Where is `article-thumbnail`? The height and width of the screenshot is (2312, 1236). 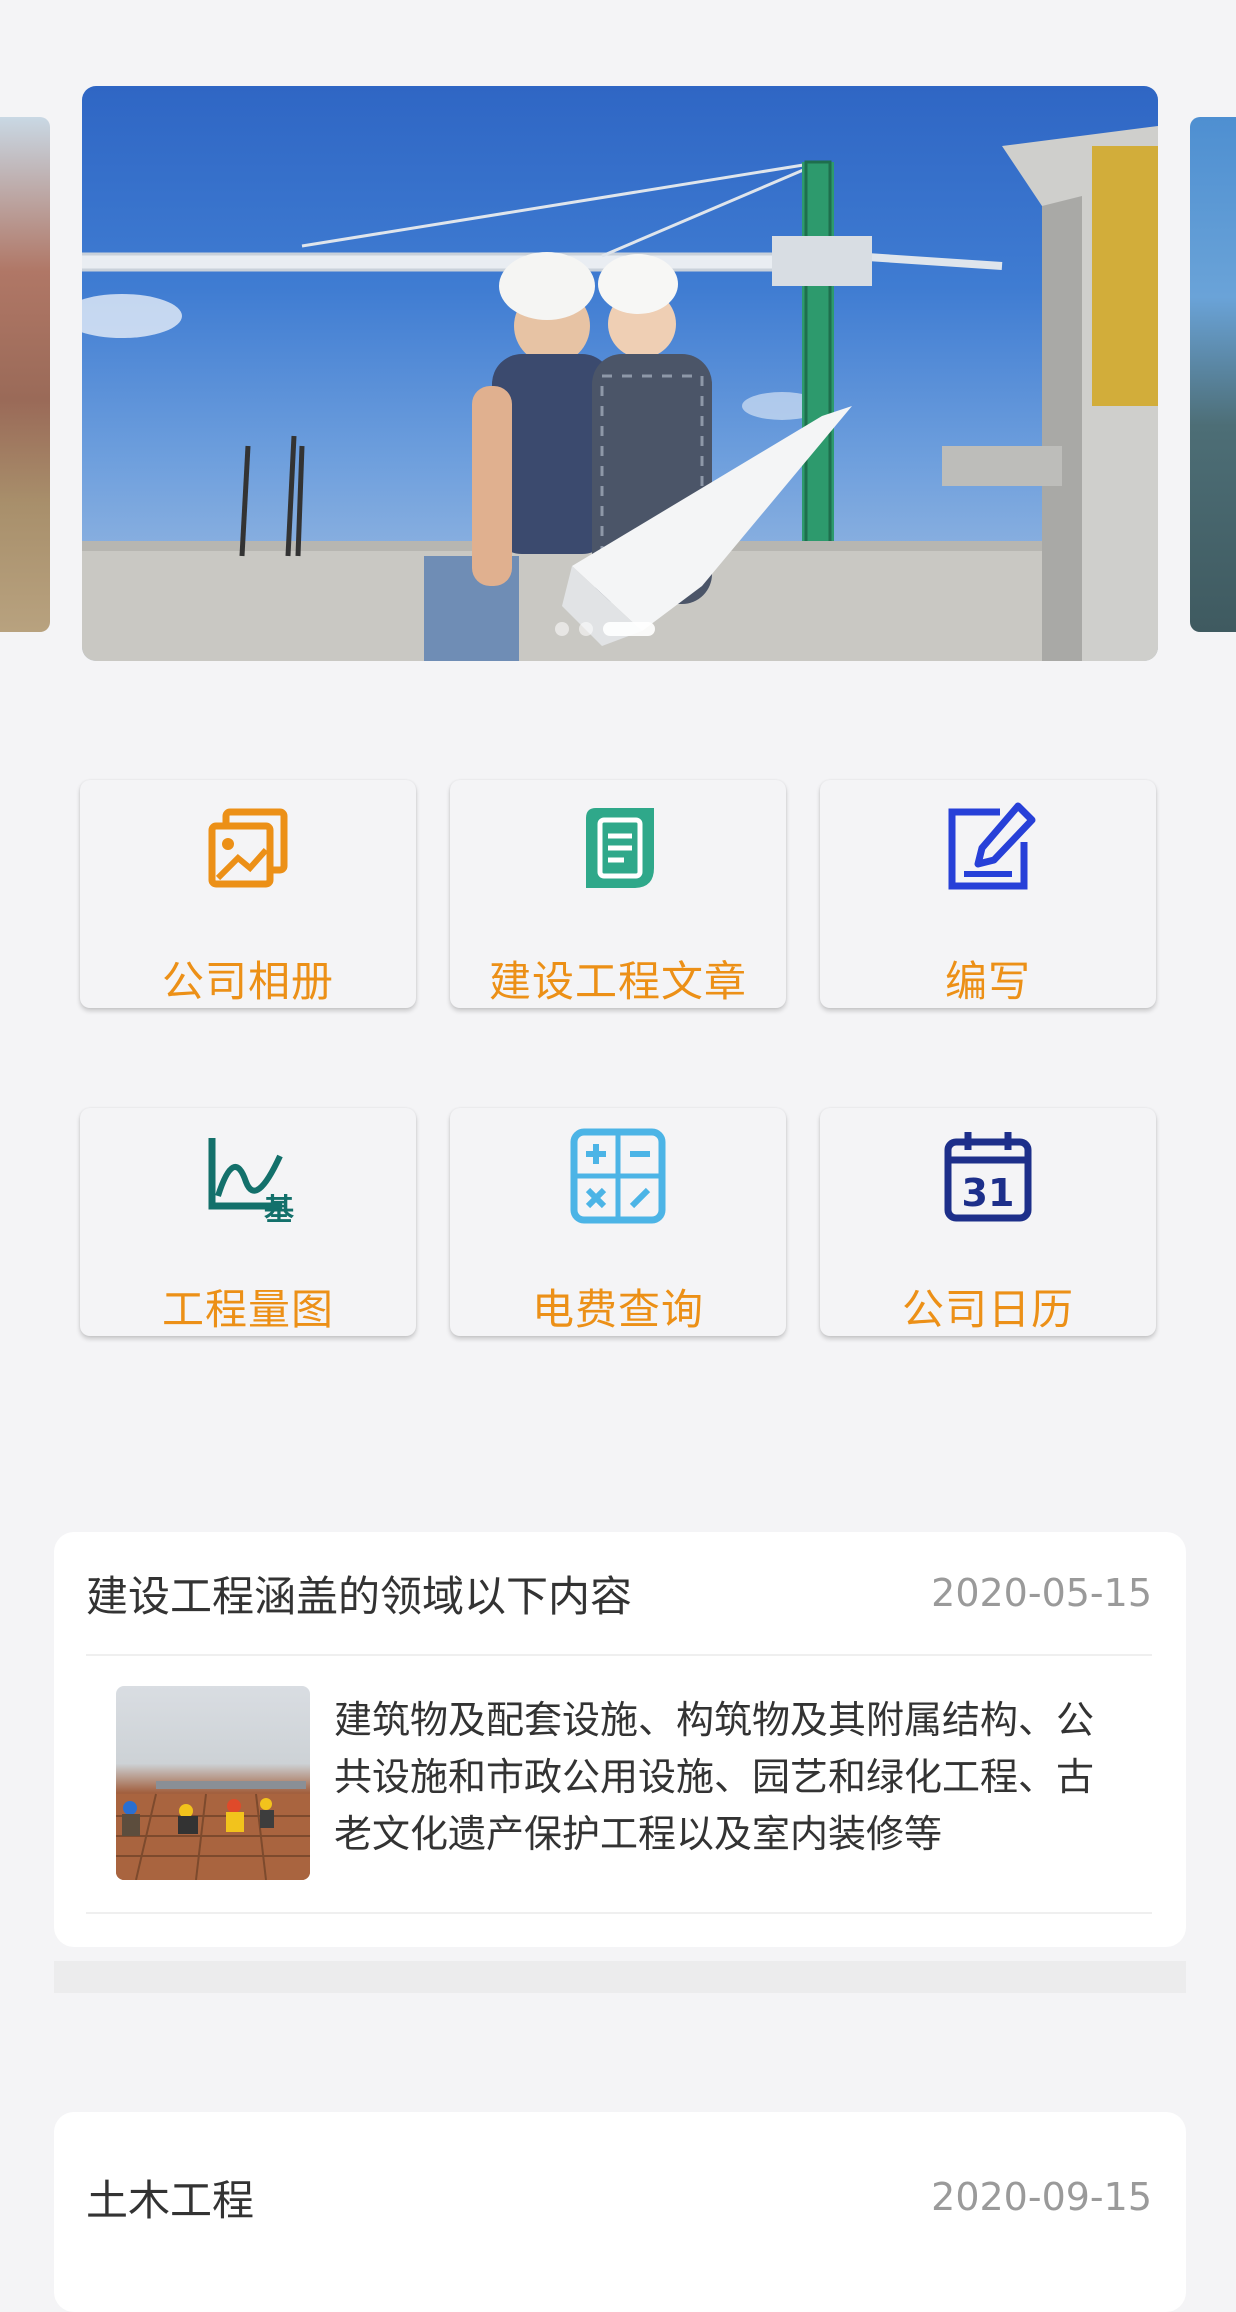 article-thumbnail is located at coordinates (213, 1783).